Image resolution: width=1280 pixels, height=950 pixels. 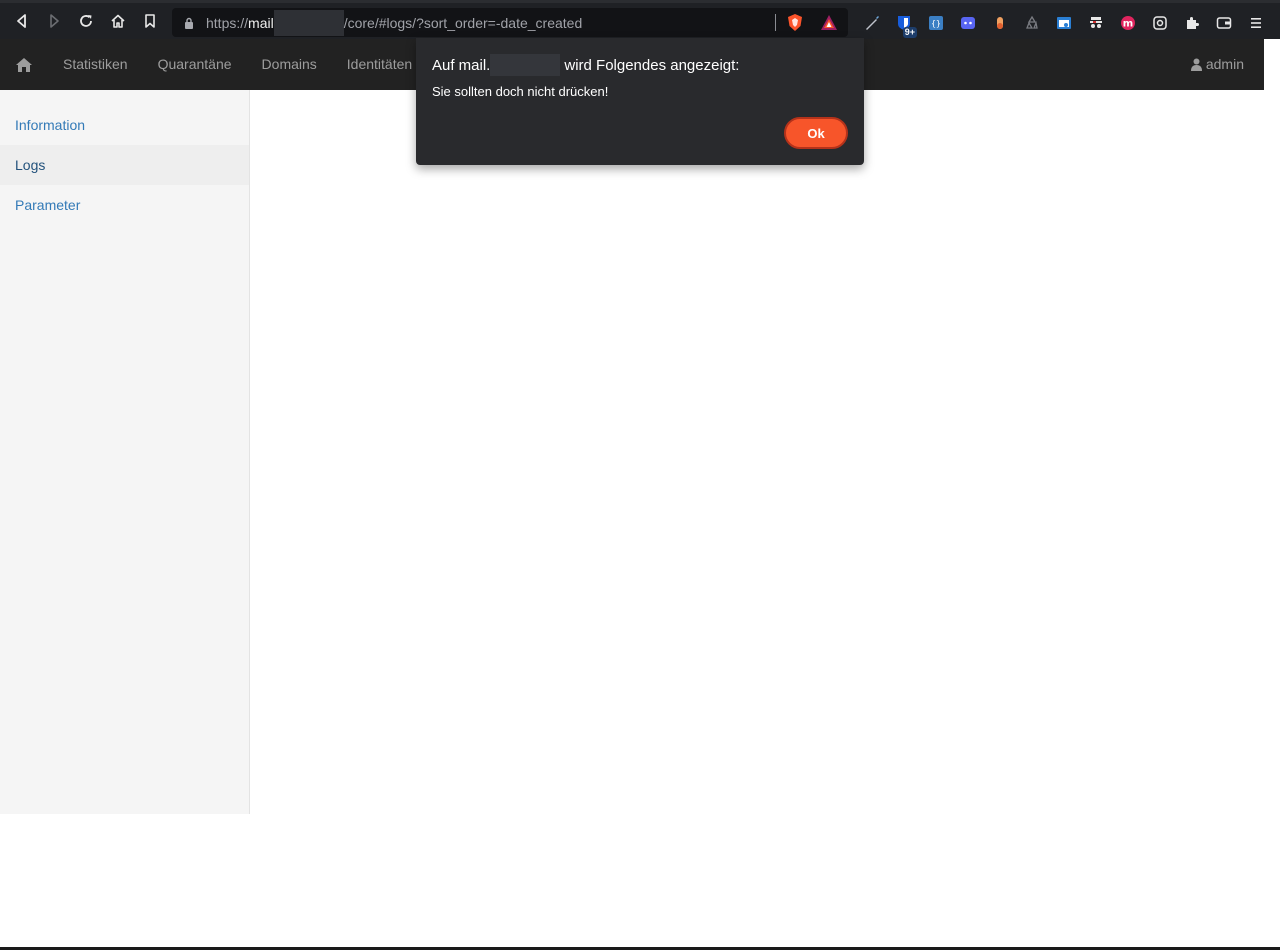 I want to click on home-button, so click(x=118, y=21).